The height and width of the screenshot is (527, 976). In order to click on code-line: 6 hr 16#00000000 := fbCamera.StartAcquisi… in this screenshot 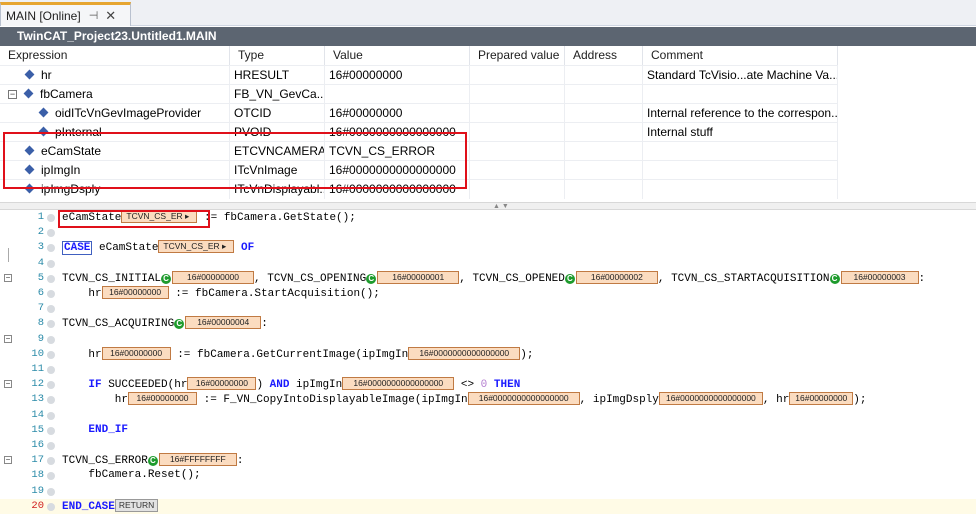, I will do `click(488, 293)`.